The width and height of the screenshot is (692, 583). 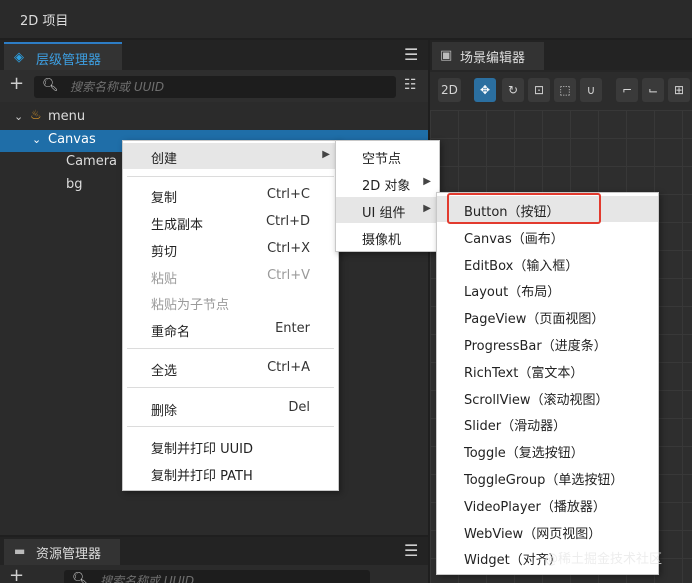 I want to click on create-submenu-item: 2D 对象 ▶, so click(x=387, y=183).